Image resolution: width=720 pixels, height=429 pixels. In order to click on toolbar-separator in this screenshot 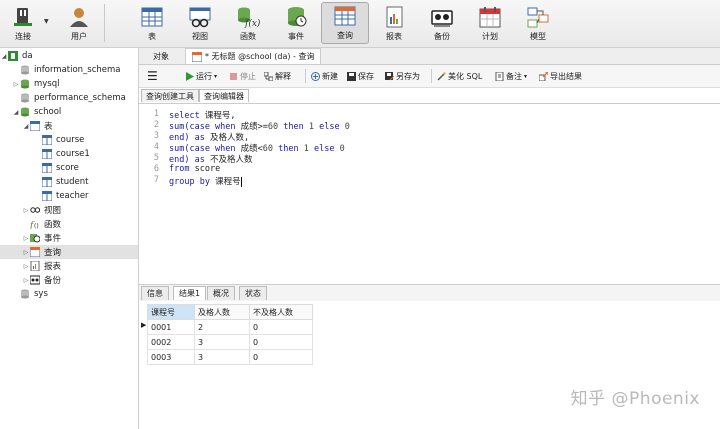, I will do `click(104, 23)`.